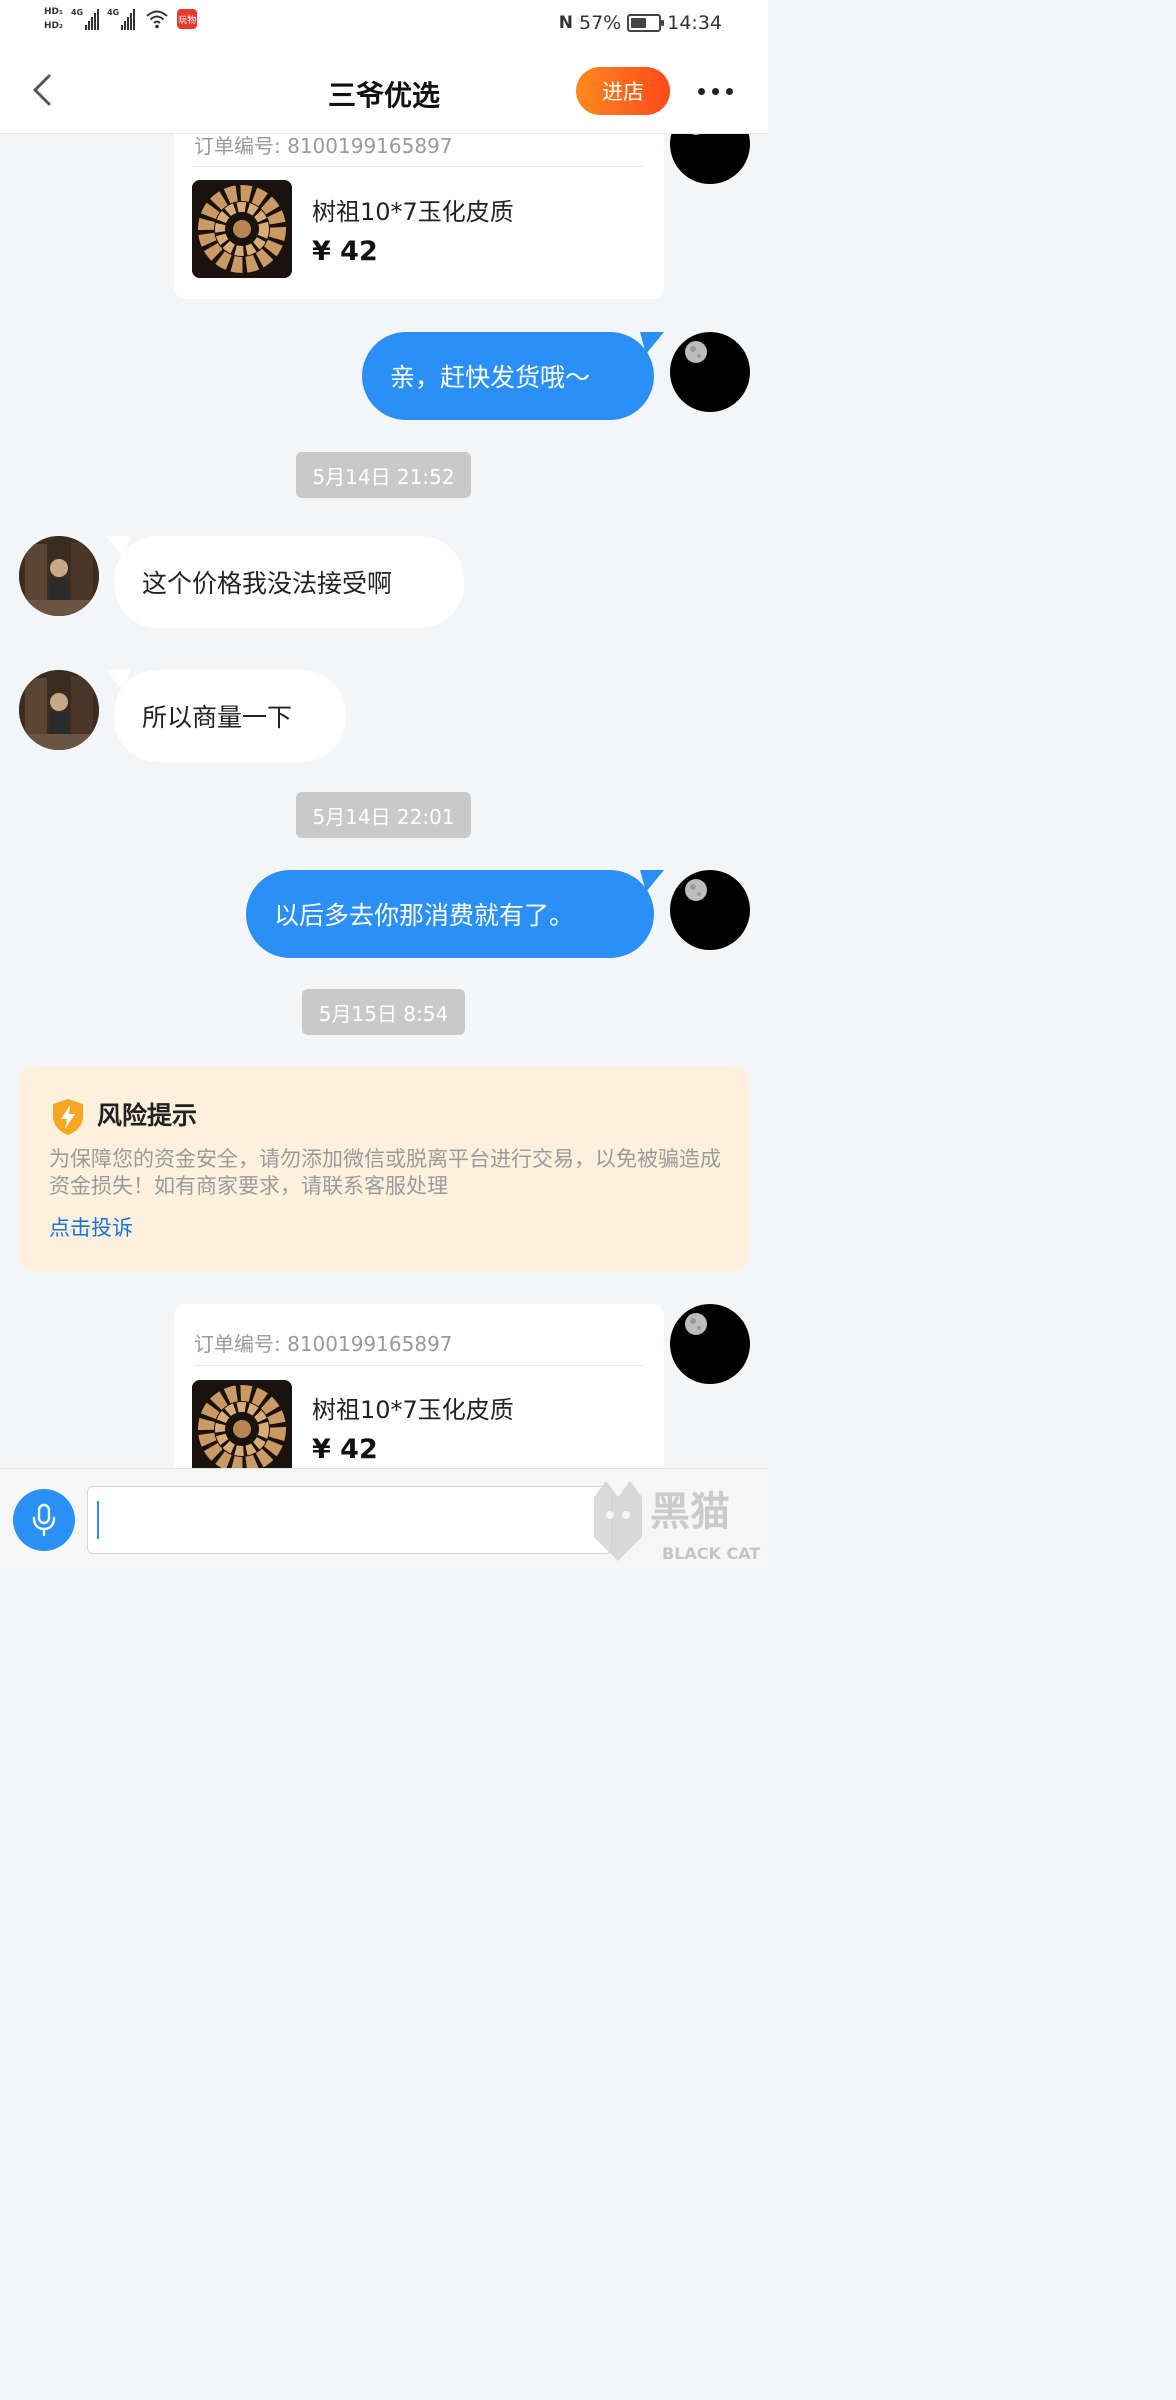 The image size is (1176, 2400). I want to click on app-notification-icon: 玩物, so click(187, 19).